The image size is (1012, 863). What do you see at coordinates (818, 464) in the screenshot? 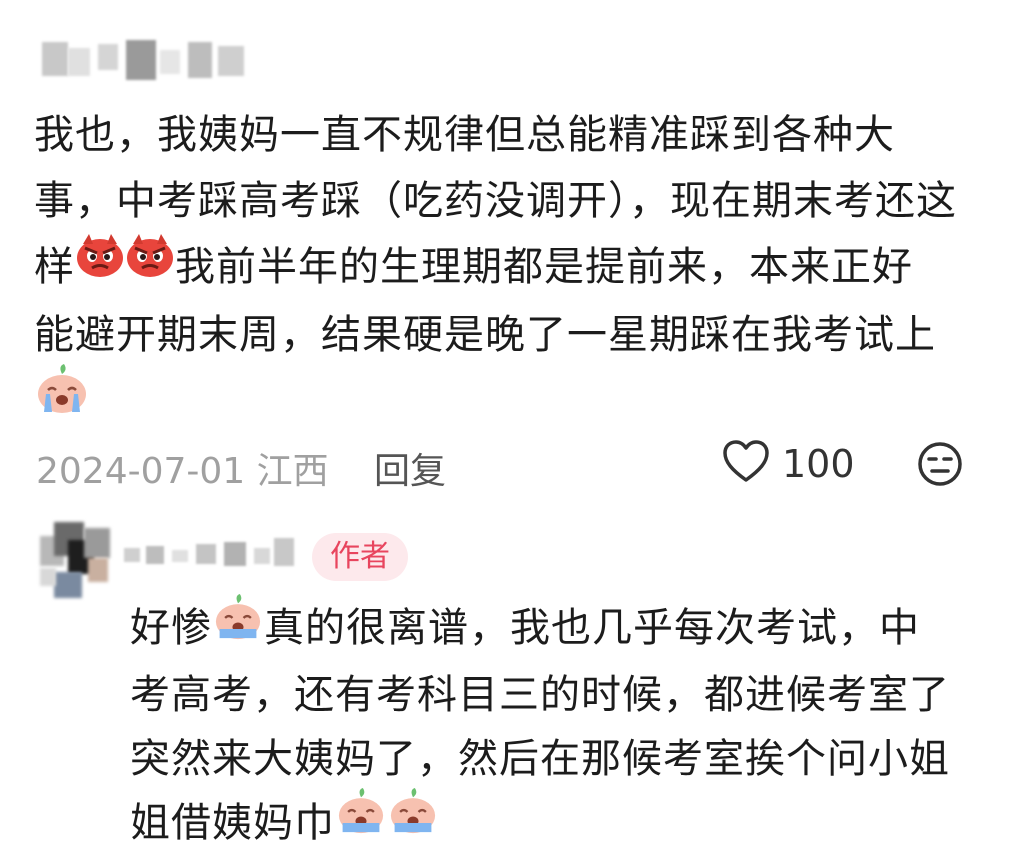
I see `like-count: 100` at bounding box center [818, 464].